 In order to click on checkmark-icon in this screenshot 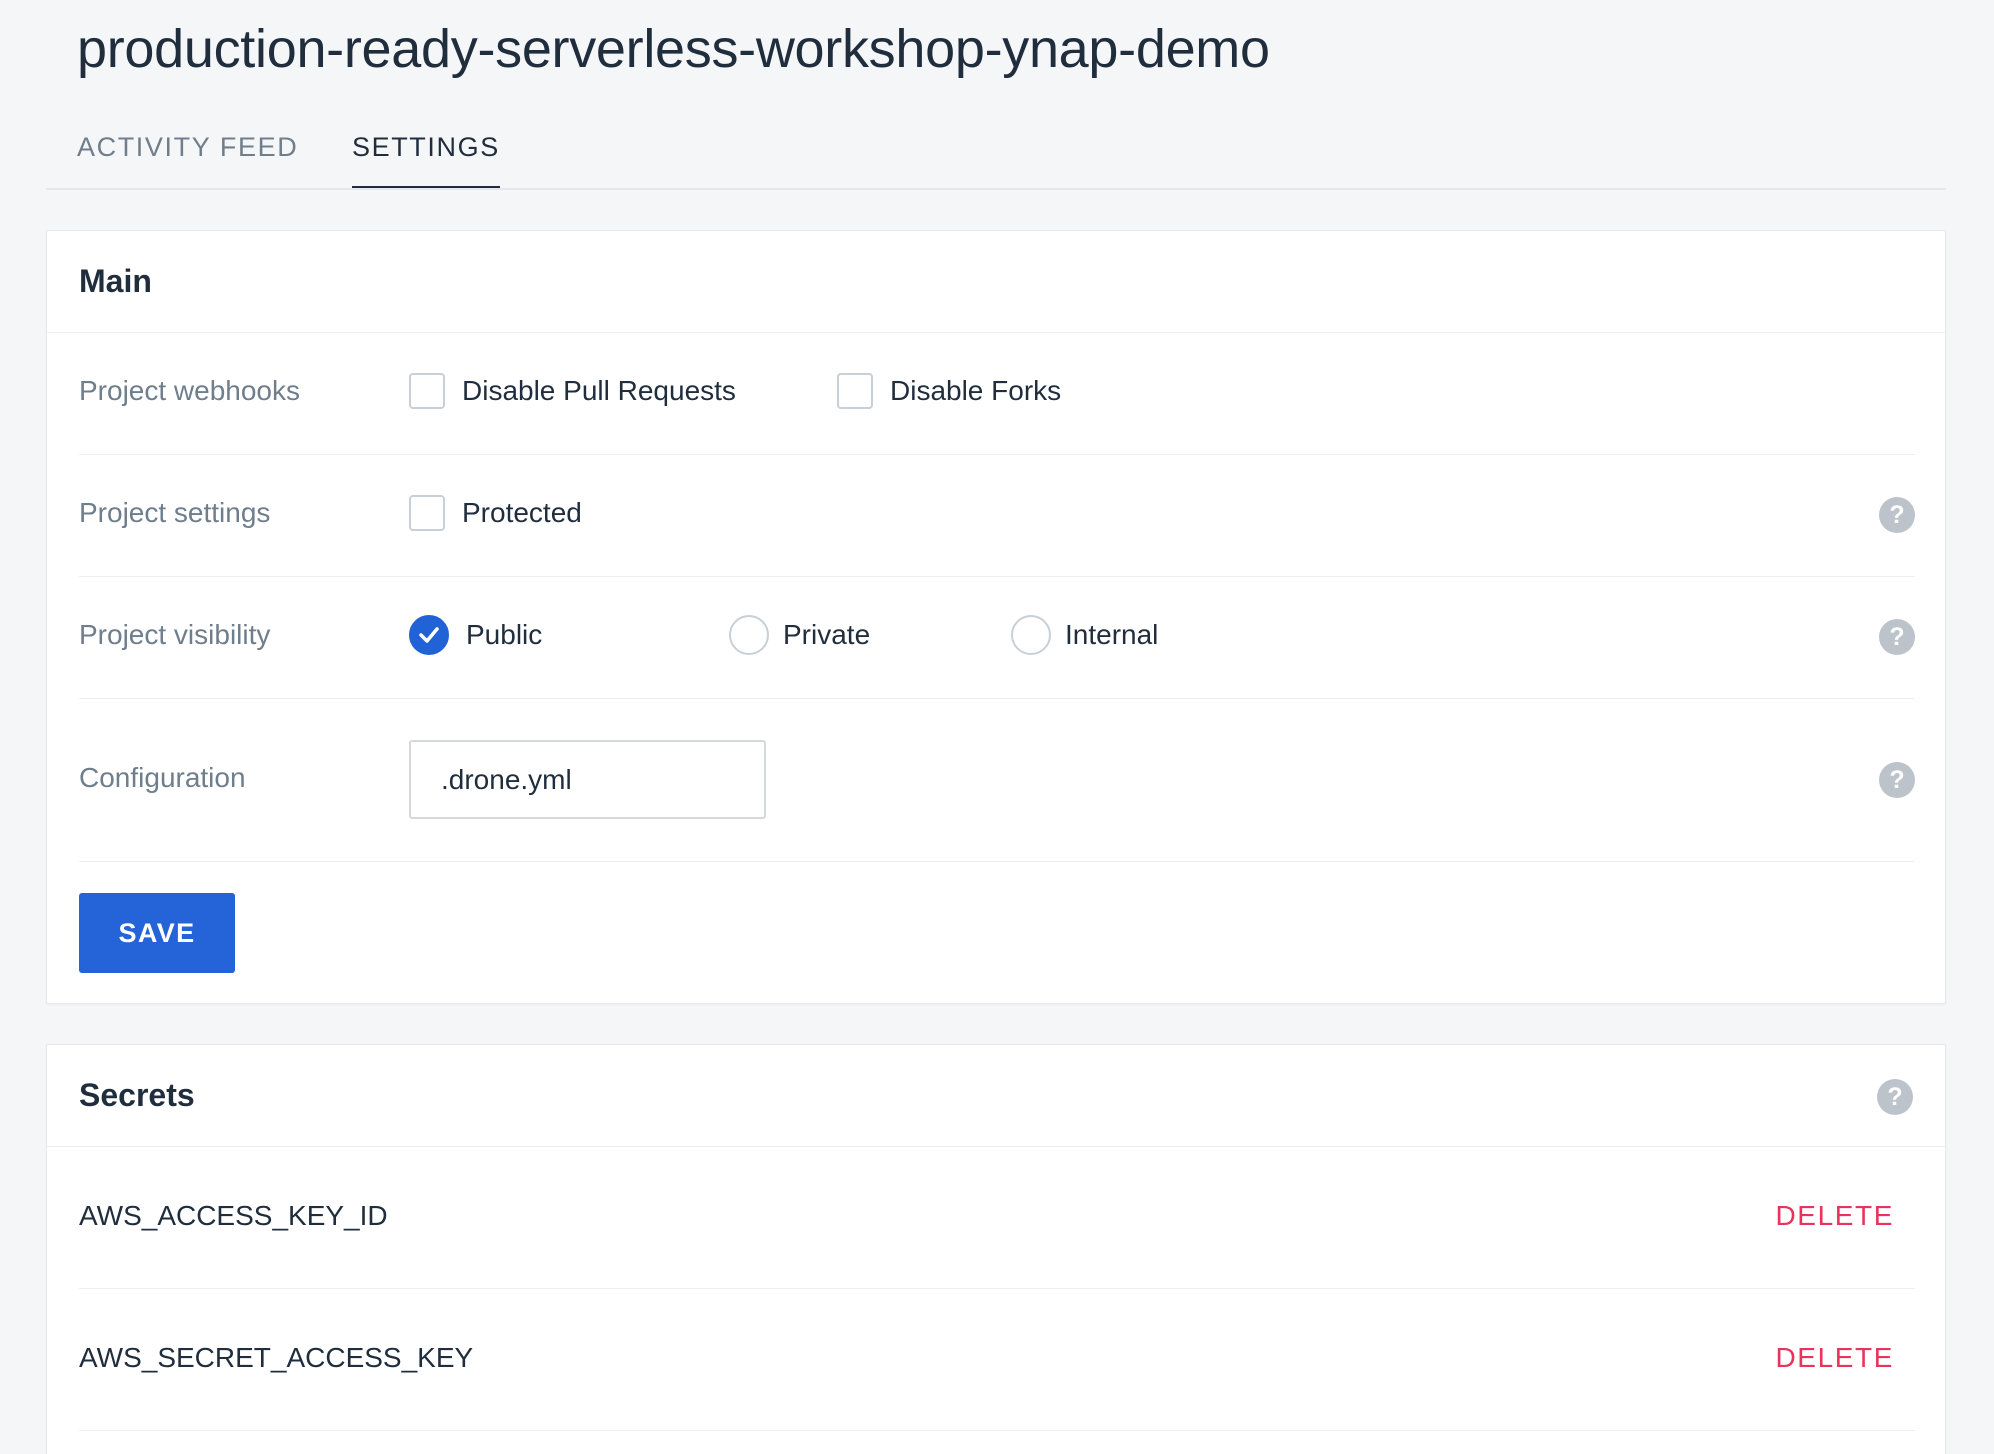, I will do `click(429, 635)`.